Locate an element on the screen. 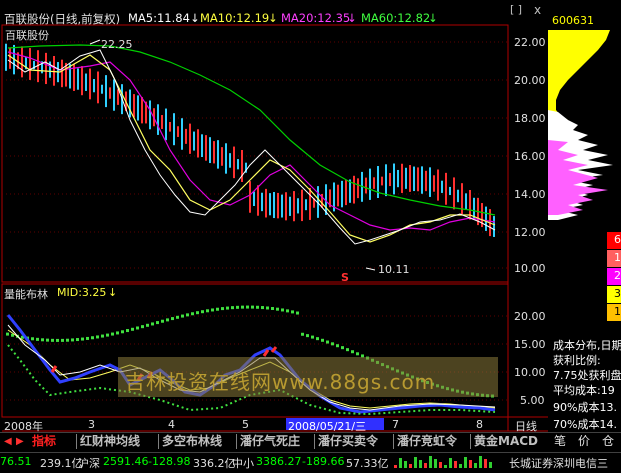 This screenshot has height=473, width=621. ma10-arrow: ↓ is located at coordinates (273, 18).